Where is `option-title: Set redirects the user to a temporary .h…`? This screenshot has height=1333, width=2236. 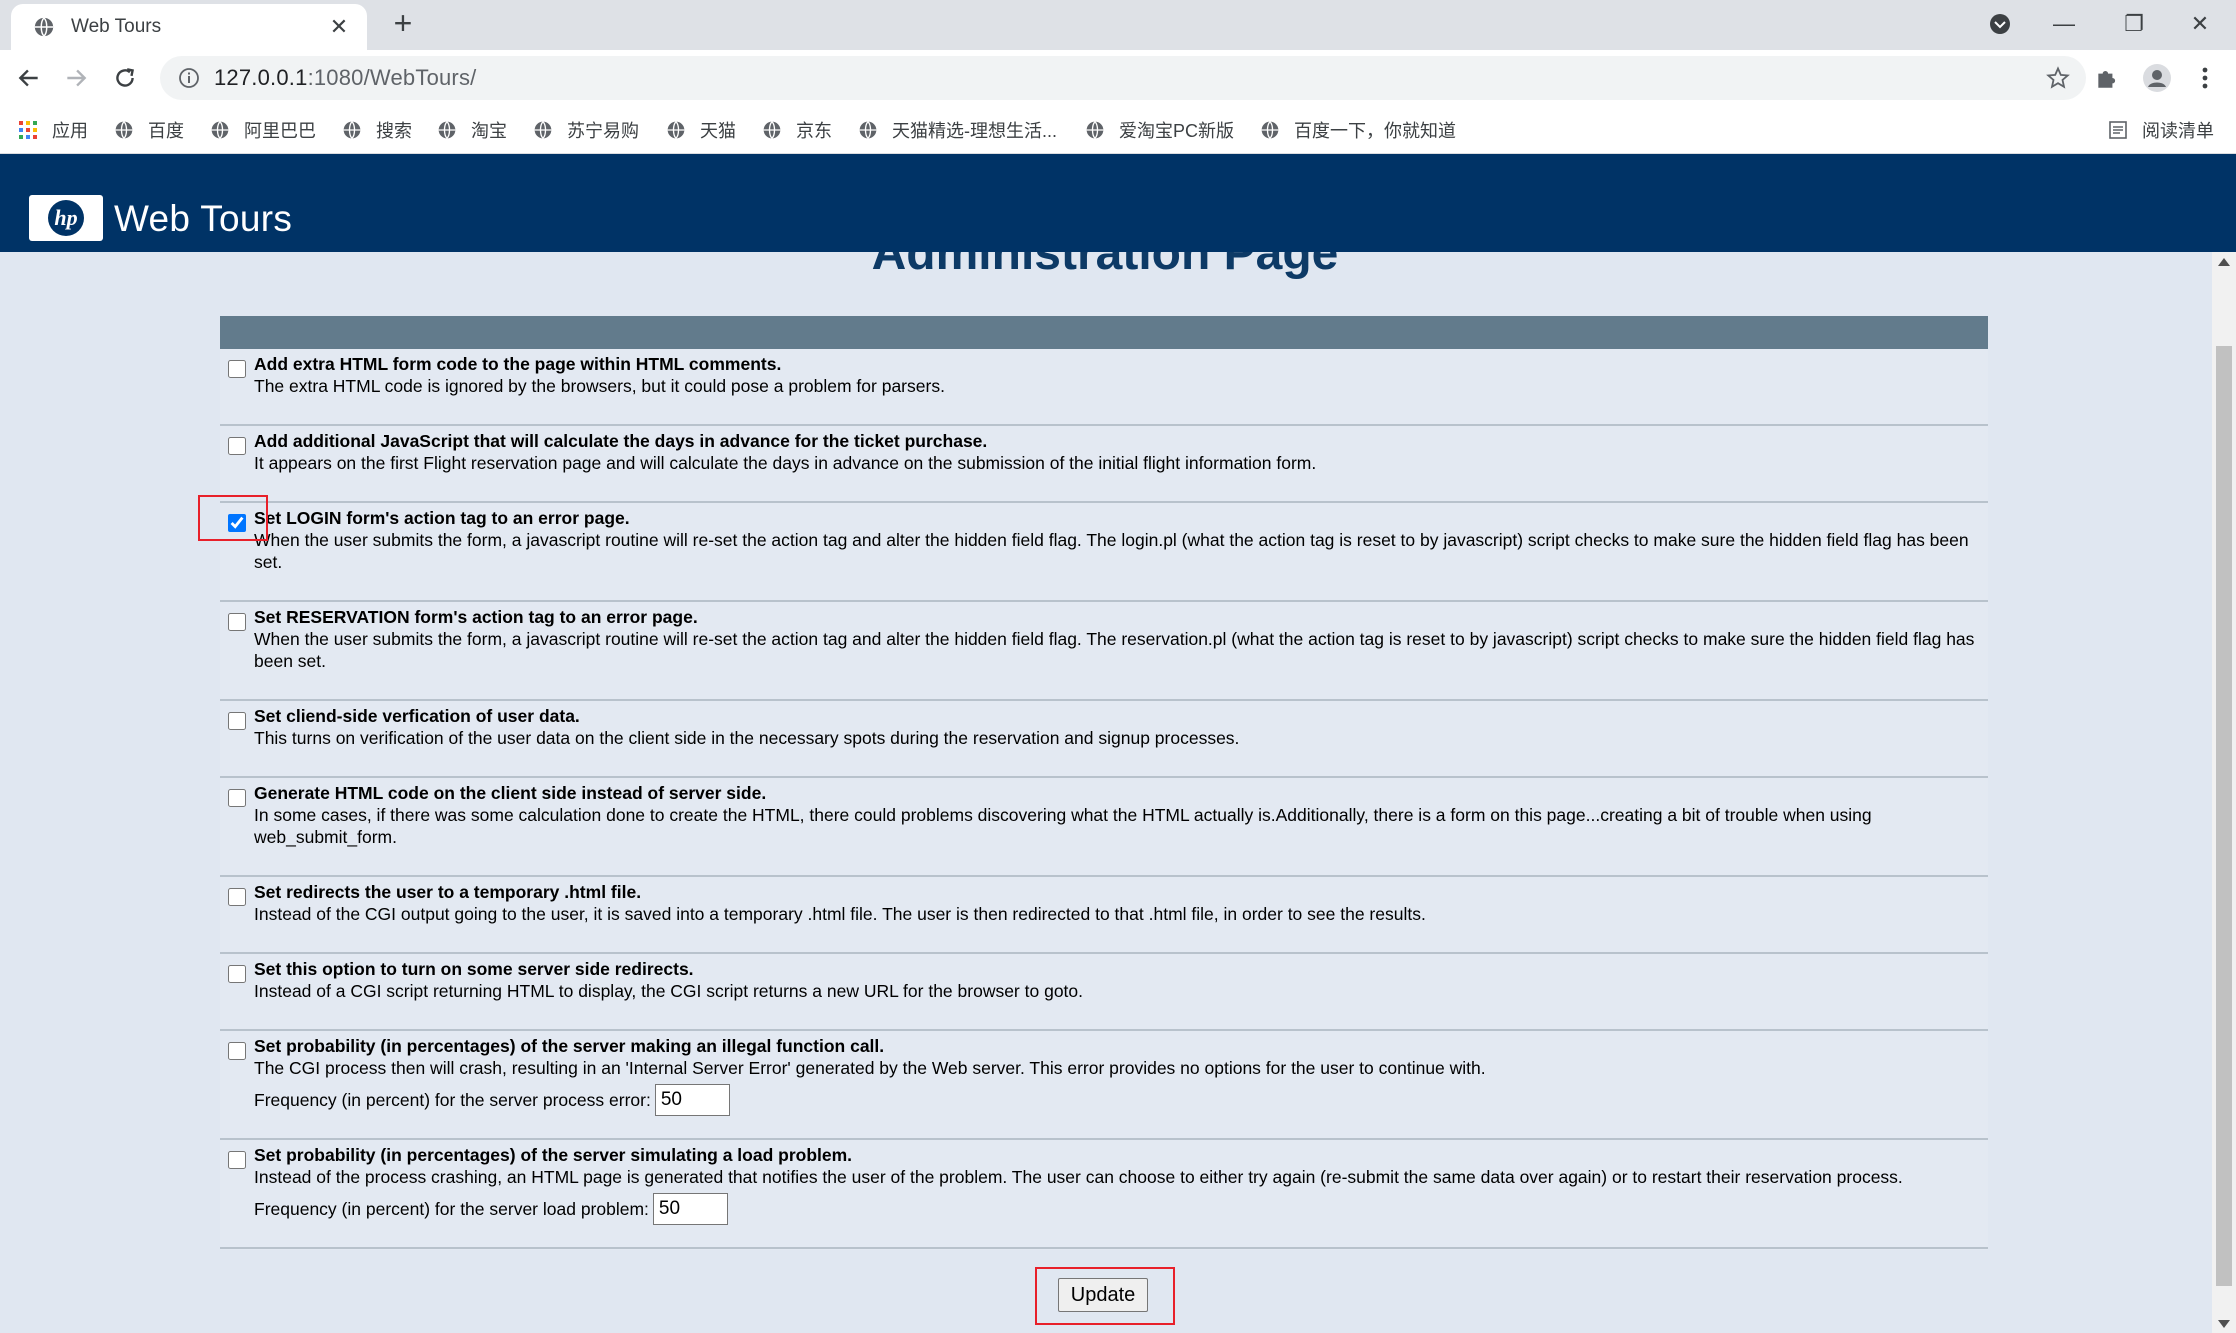 option-title: Set redirects the user to a temporary .h… is located at coordinates (448, 892).